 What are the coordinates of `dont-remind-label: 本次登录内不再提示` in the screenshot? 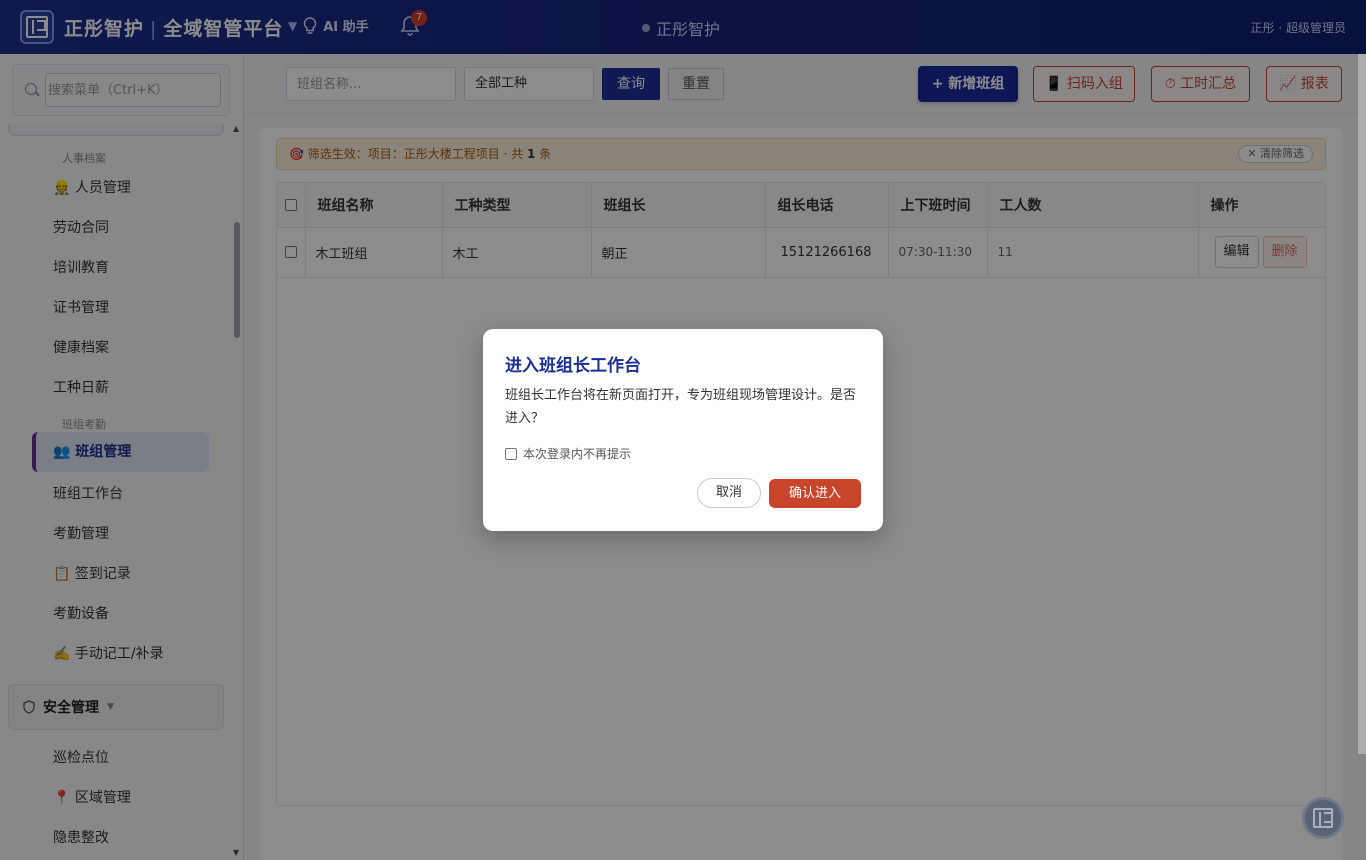 It's located at (577, 454).